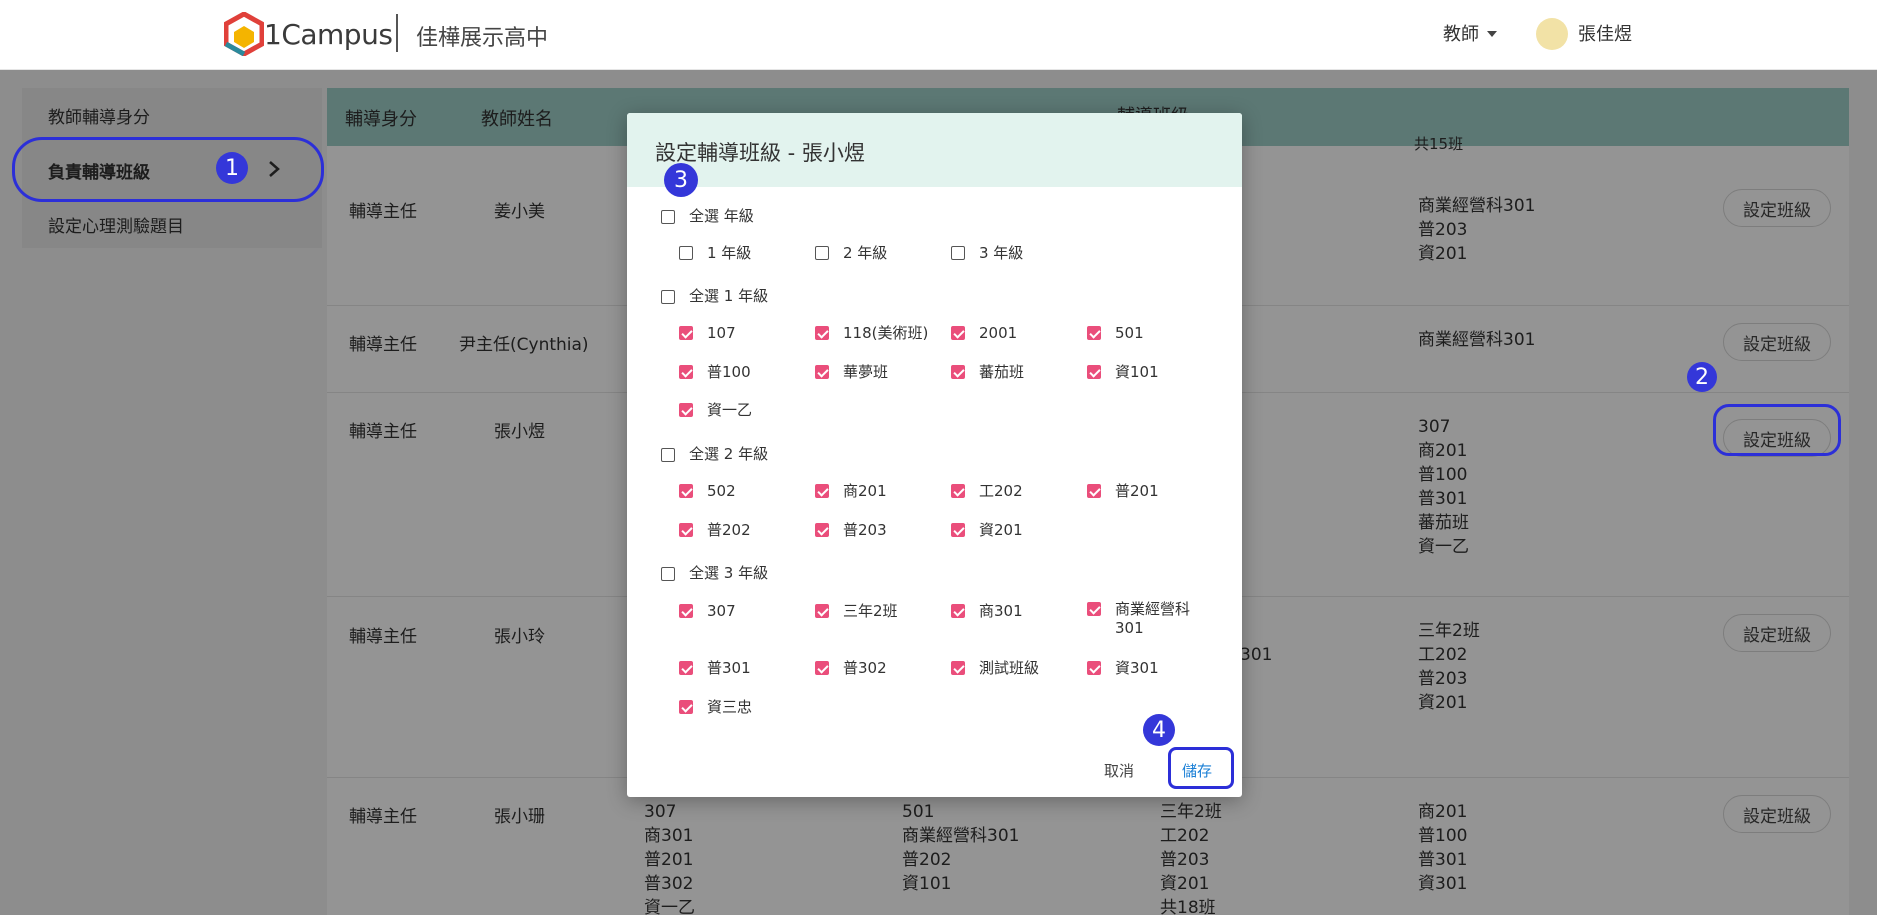 This screenshot has height=915, width=1877. I want to click on caret-down-icon, so click(1492, 34).